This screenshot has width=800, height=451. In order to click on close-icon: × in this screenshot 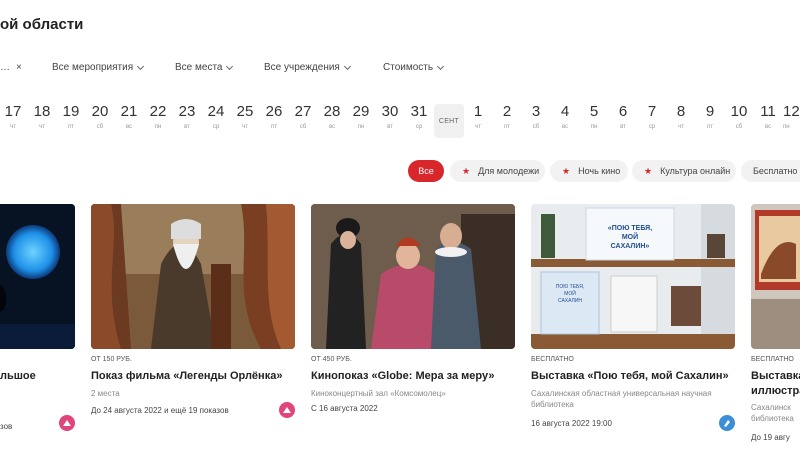, I will do `click(19, 67)`.